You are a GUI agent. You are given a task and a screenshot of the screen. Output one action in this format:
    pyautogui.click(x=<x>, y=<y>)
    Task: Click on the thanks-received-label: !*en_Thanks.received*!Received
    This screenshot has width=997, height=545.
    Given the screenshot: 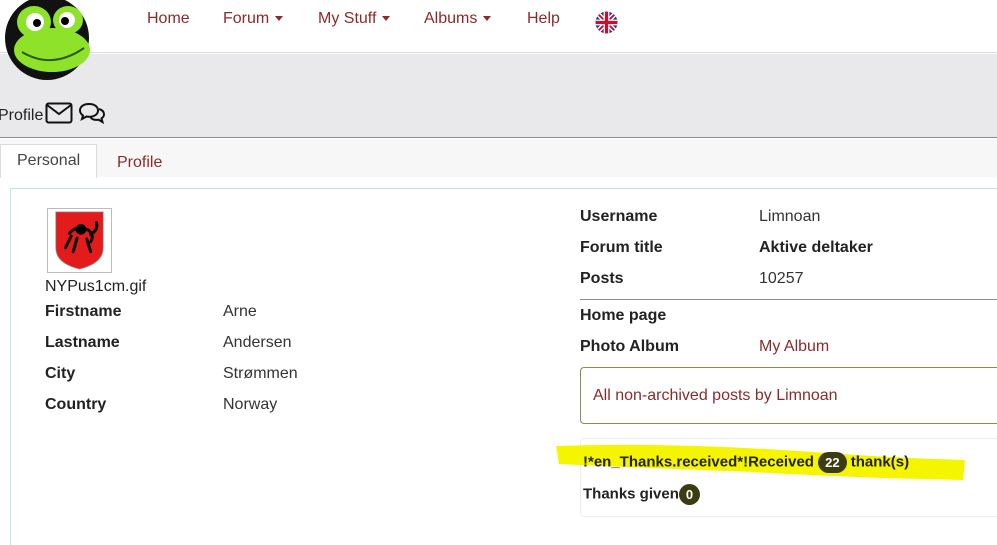 What is the action you would take?
    pyautogui.click(x=698, y=462)
    